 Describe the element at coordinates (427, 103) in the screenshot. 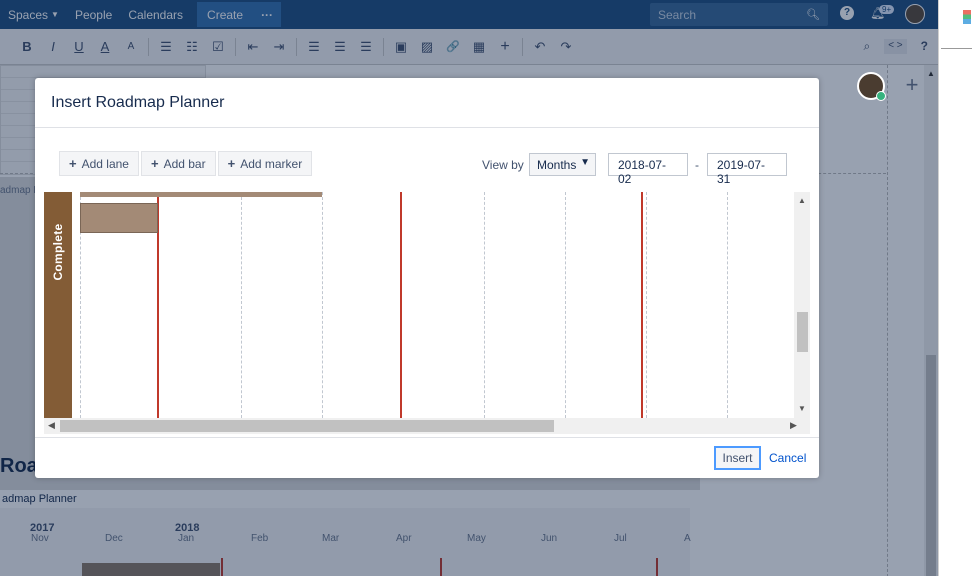

I see `dialog-title: Insert Roadmap Planner` at that location.